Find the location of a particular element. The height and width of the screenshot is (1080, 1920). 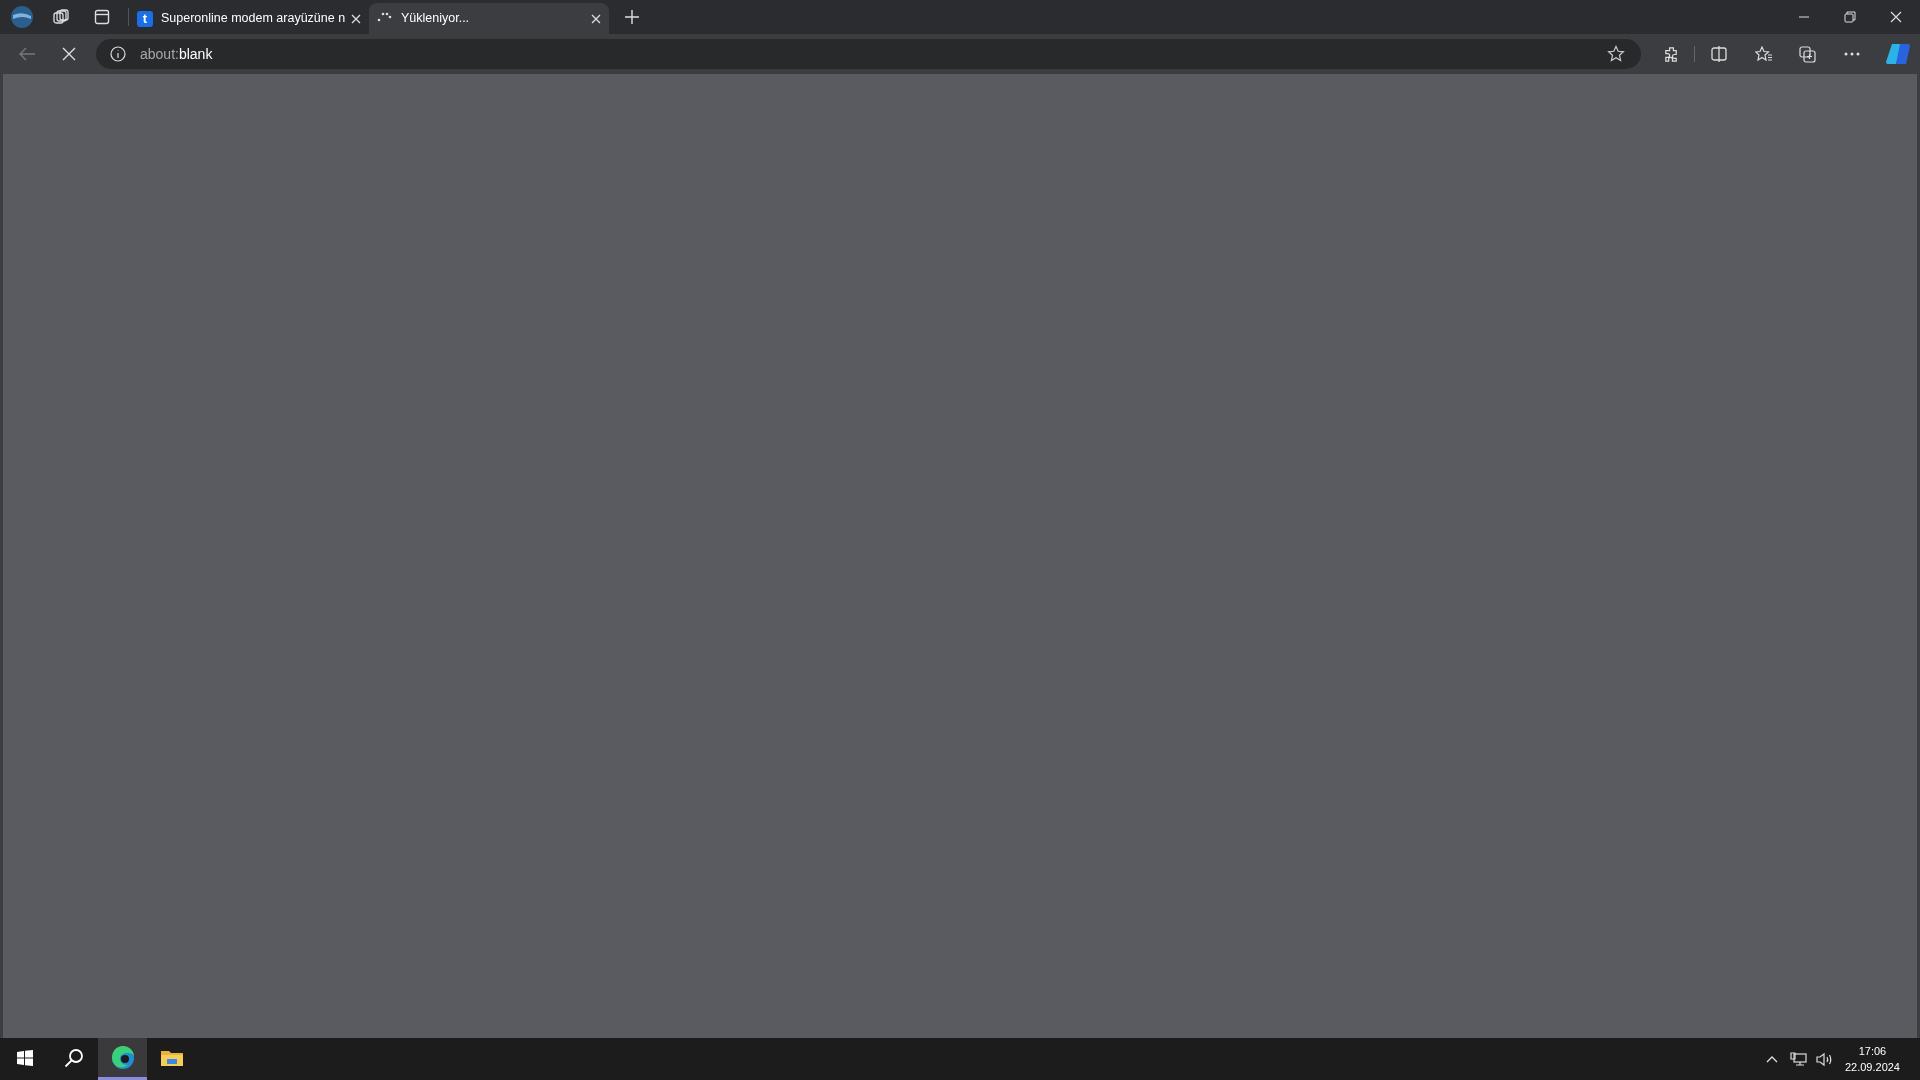

start-icon is located at coordinates (24, 1057).